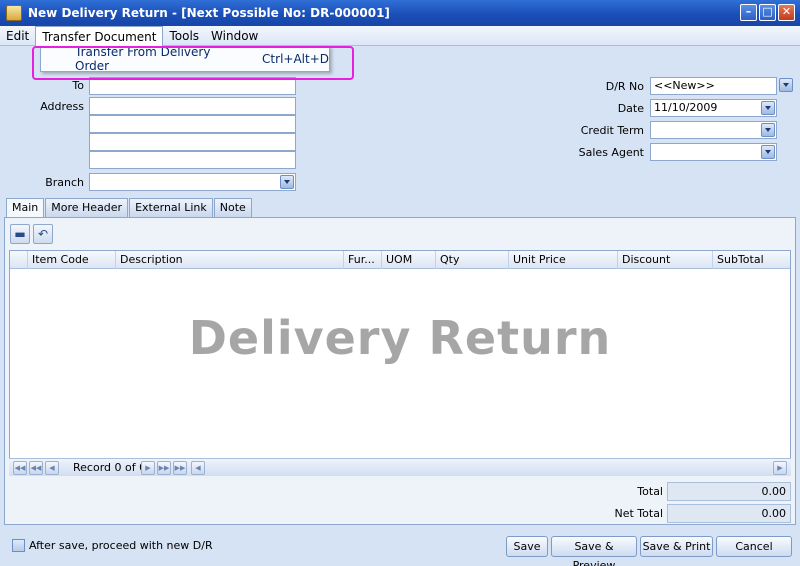 The width and height of the screenshot is (800, 566). Describe the element at coordinates (630, 108) in the screenshot. I see `date-label: Date` at that location.